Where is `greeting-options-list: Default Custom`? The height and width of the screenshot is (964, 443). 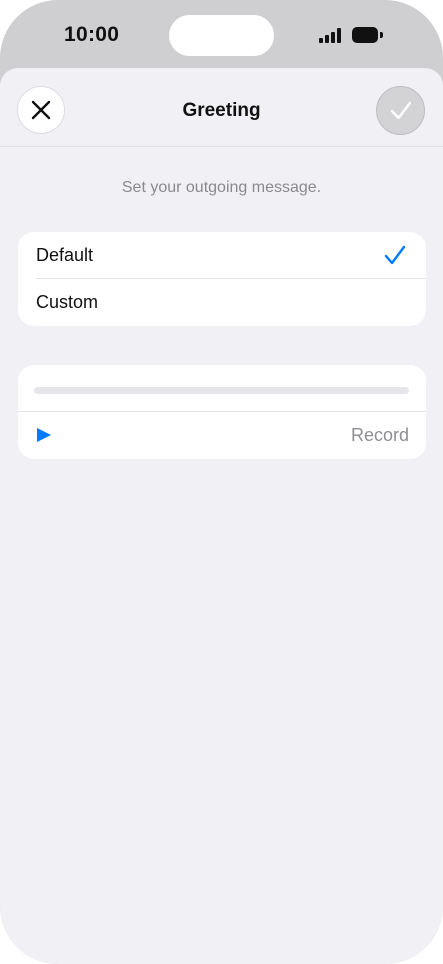
greeting-options-list: Default Custom is located at coordinates (222, 279).